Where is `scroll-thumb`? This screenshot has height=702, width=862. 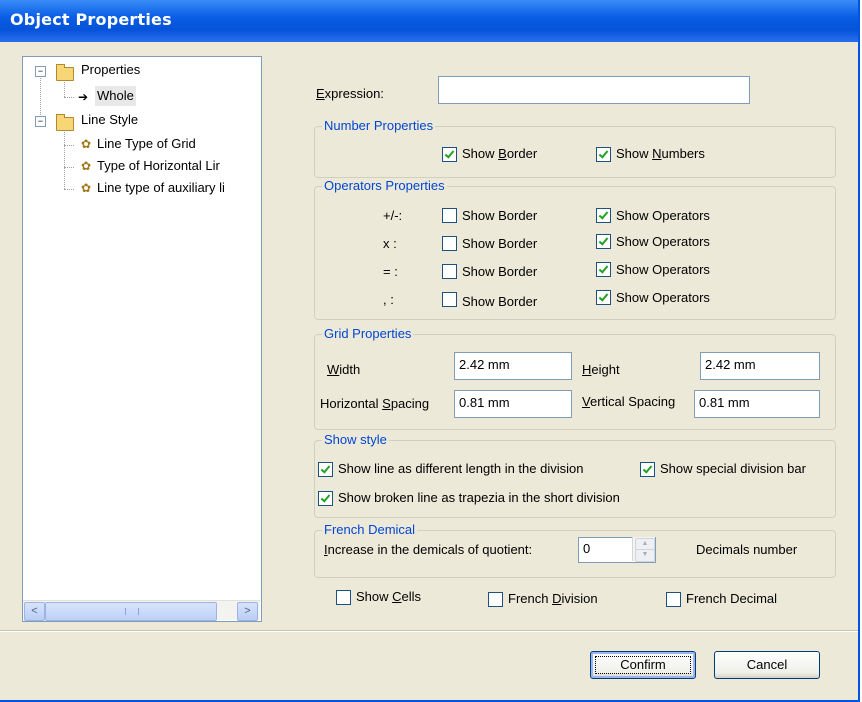
scroll-thumb is located at coordinates (131, 611).